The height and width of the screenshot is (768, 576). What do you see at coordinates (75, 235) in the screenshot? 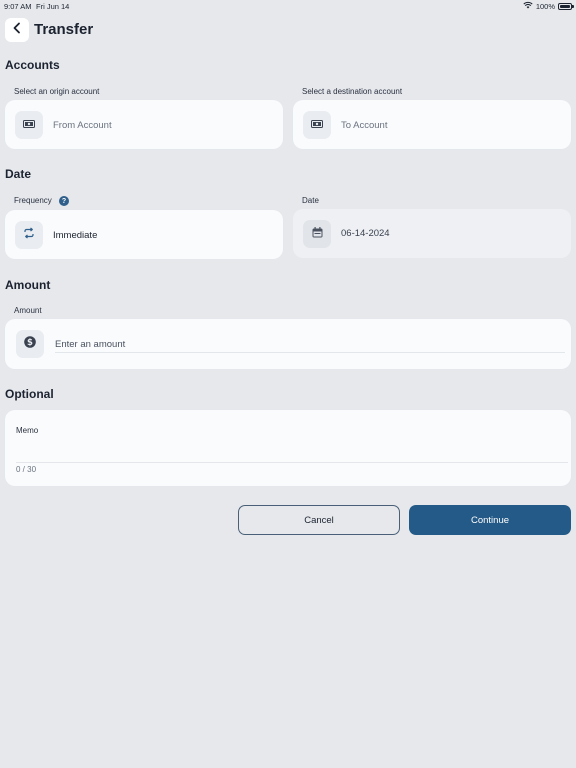
I see `frequency-value: Immediate` at bounding box center [75, 235].